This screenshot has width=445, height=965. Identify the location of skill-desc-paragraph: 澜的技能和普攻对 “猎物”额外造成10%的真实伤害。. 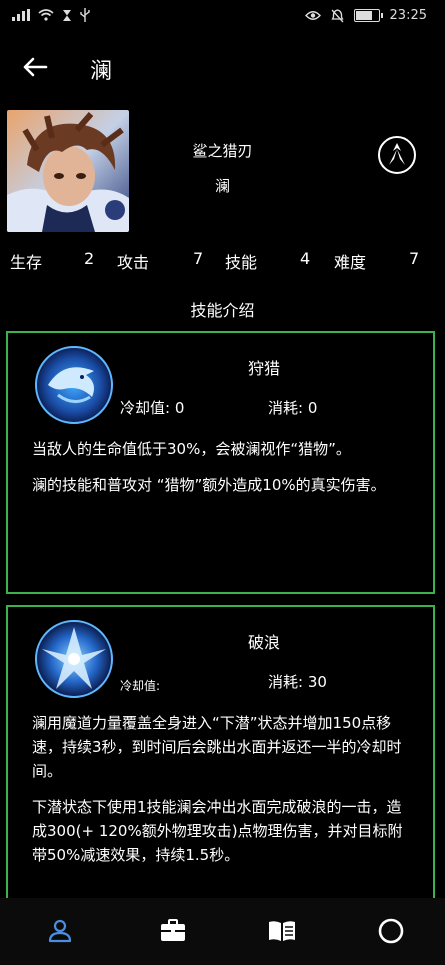
(209, 485).